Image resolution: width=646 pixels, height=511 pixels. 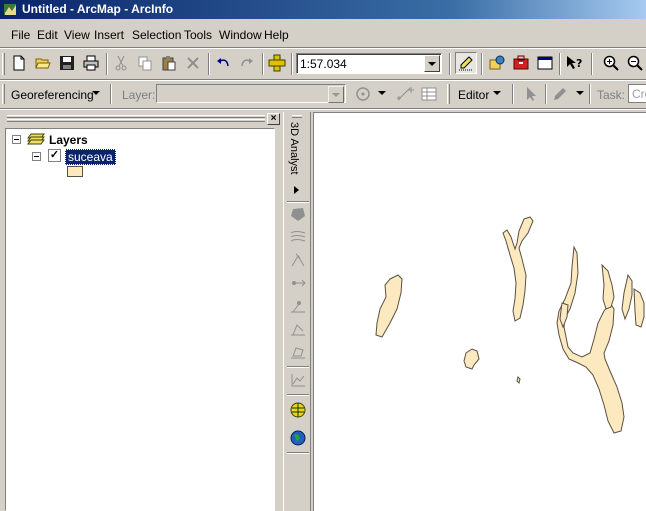 I want to click on menu-window: Window, so click(x=240, y=35).